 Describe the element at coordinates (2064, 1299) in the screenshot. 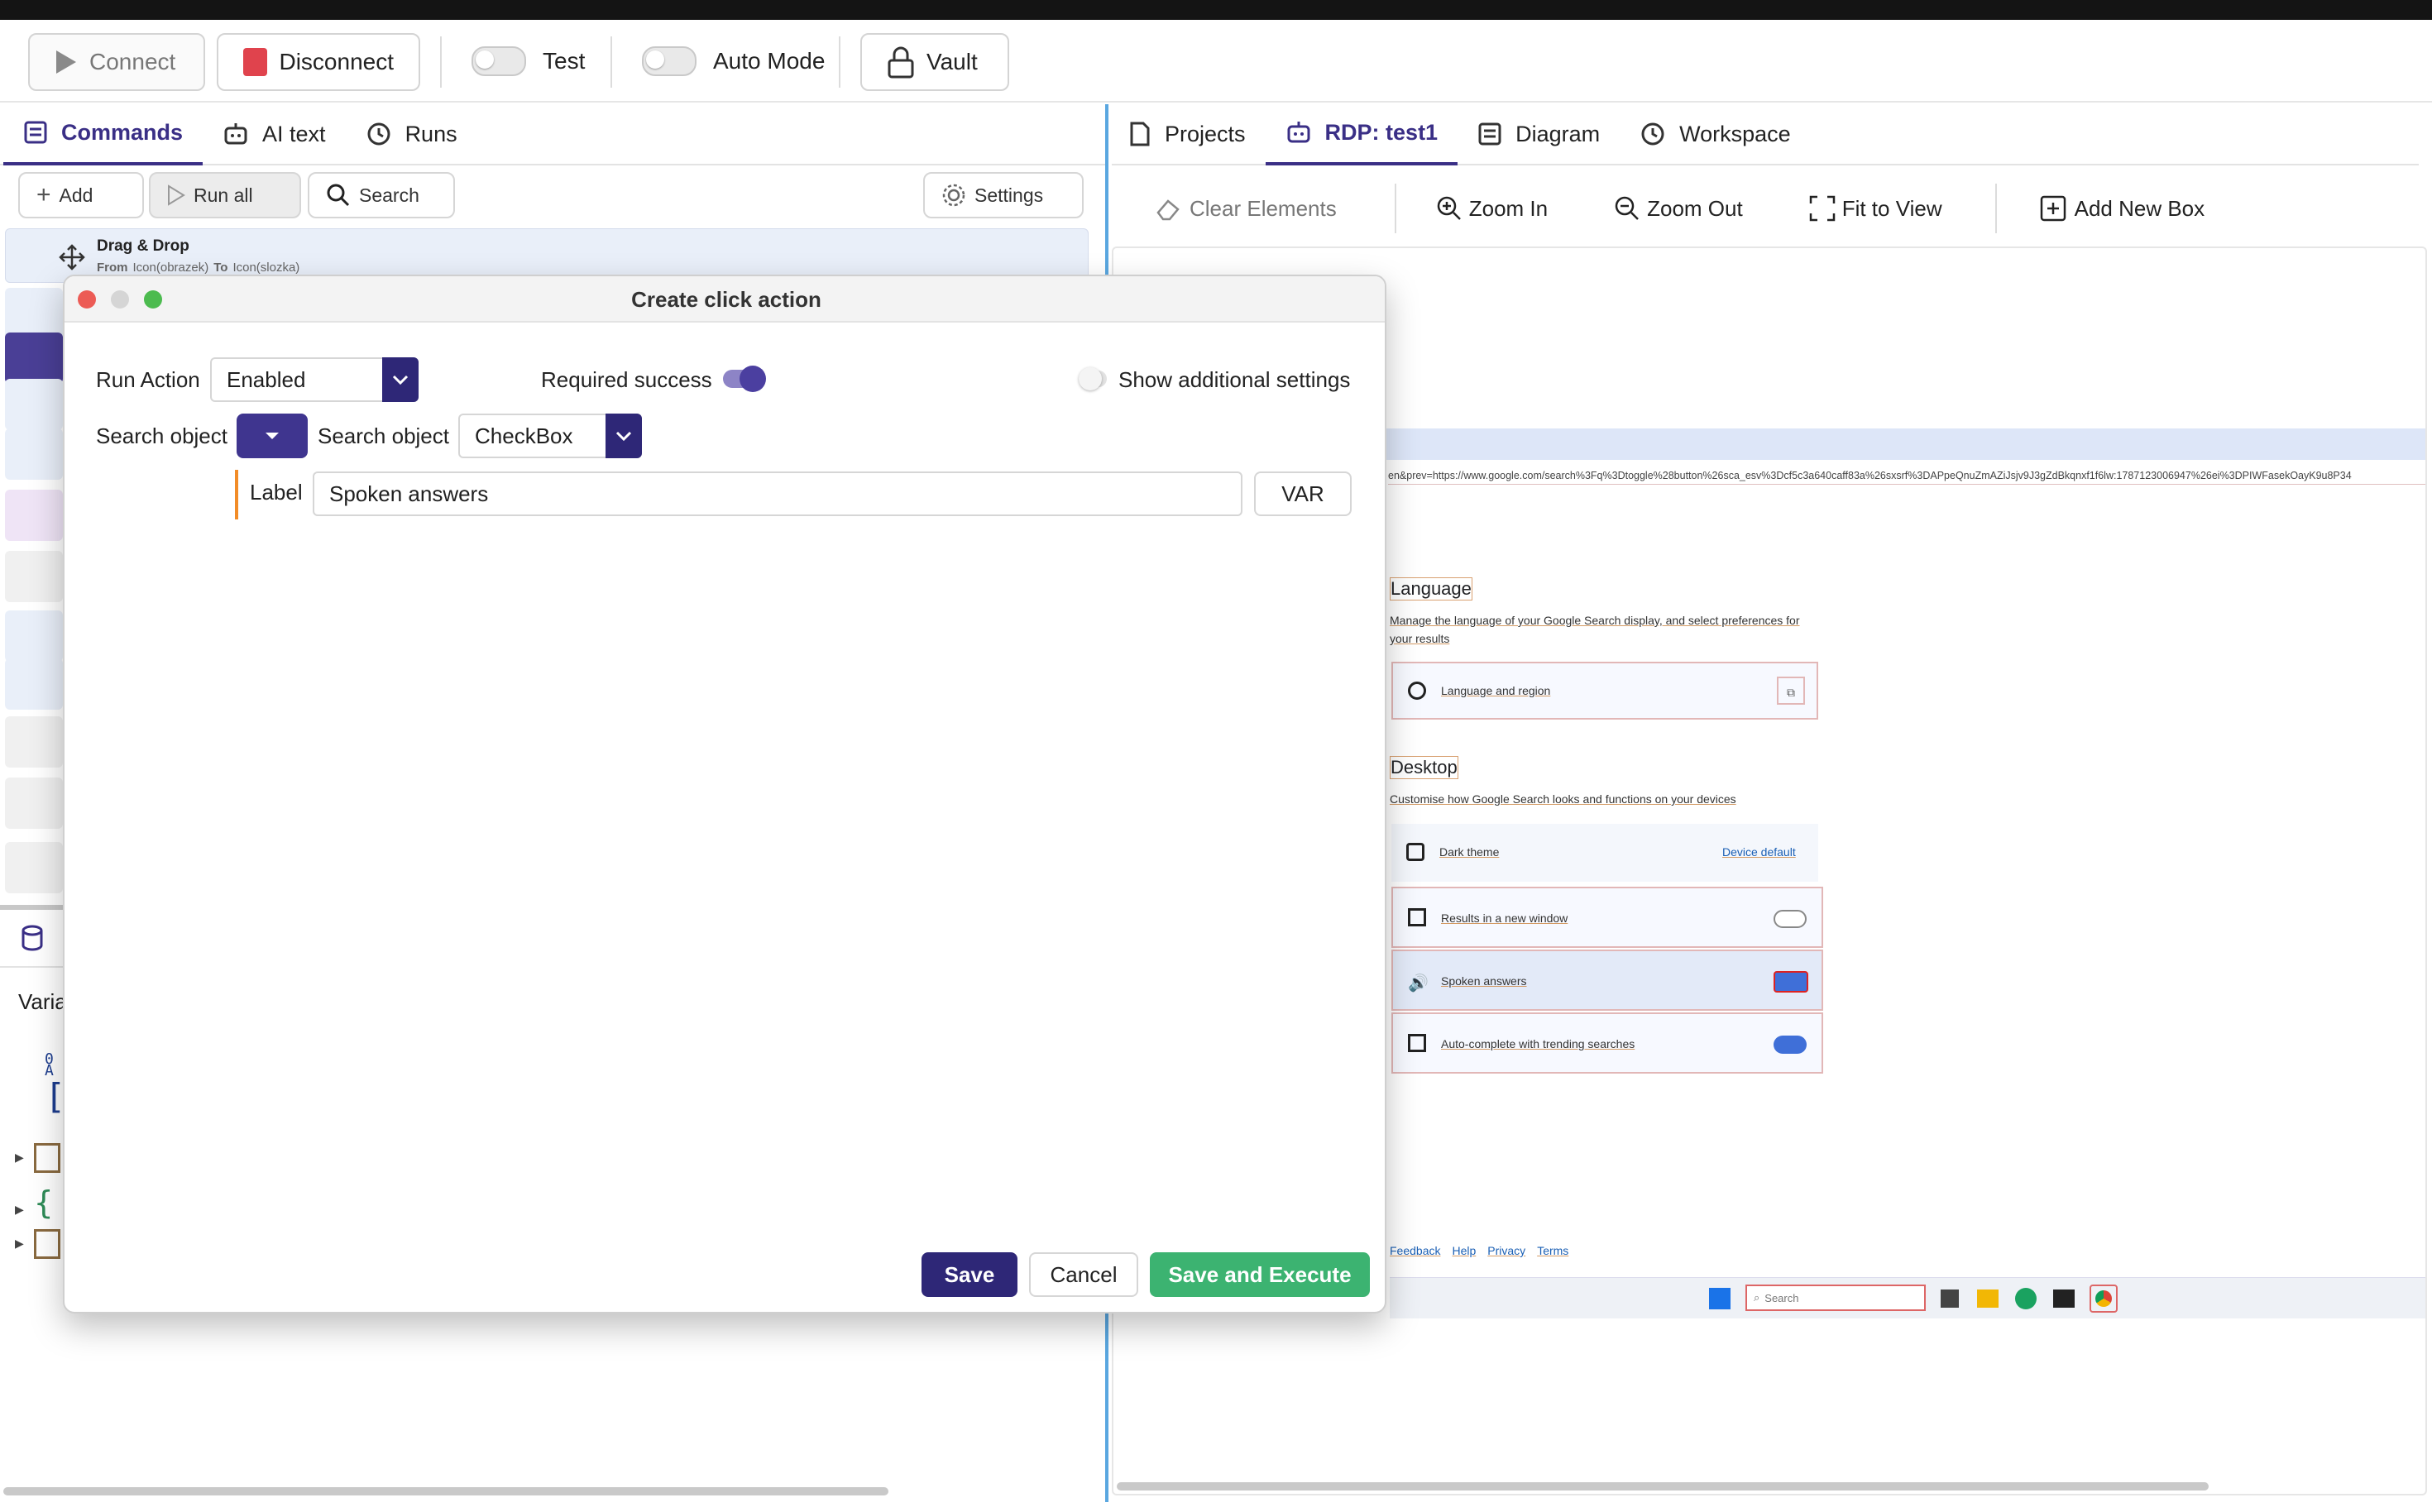

I see `terminal-icon` at that location.